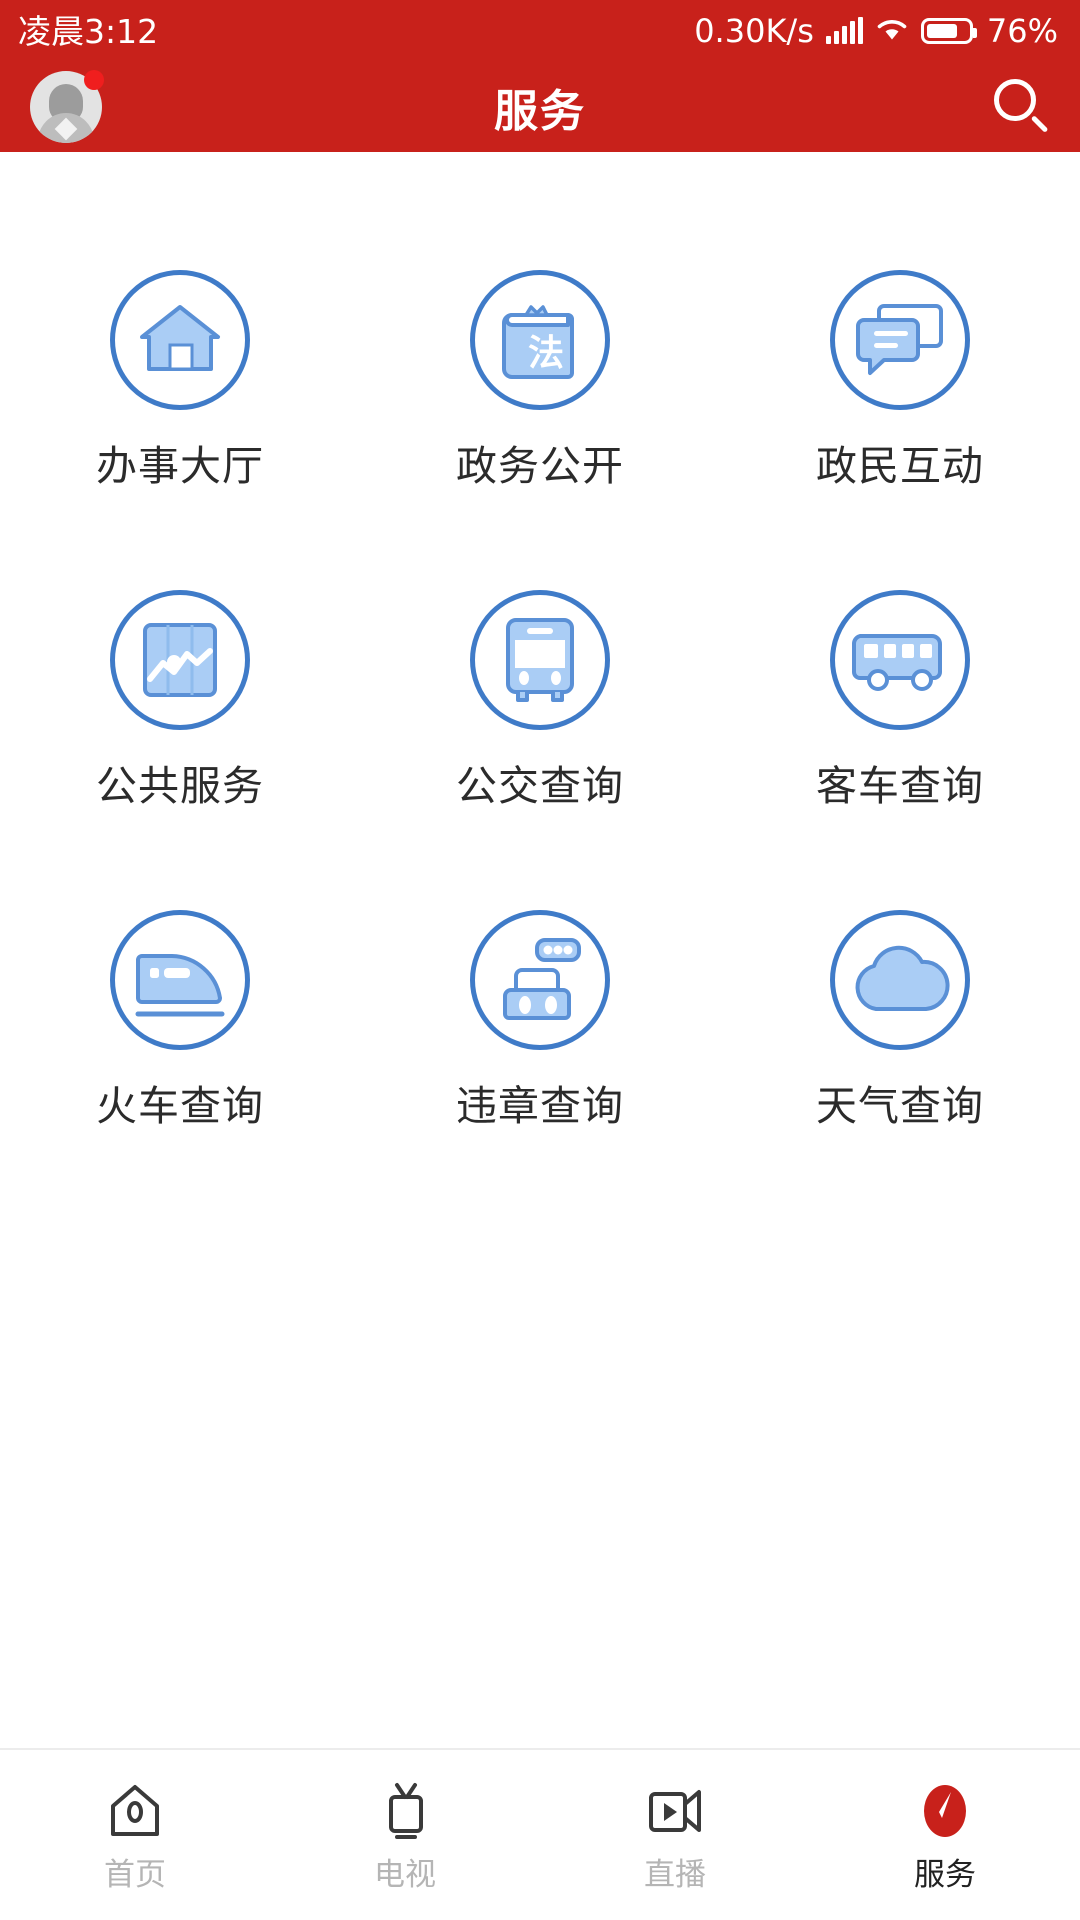 The height and width of the screenshot is (1920, 1080). What do you see at coordinates (948, 31) in the screenshot?
I see `battery-icon` at bounding box center [948, 31].